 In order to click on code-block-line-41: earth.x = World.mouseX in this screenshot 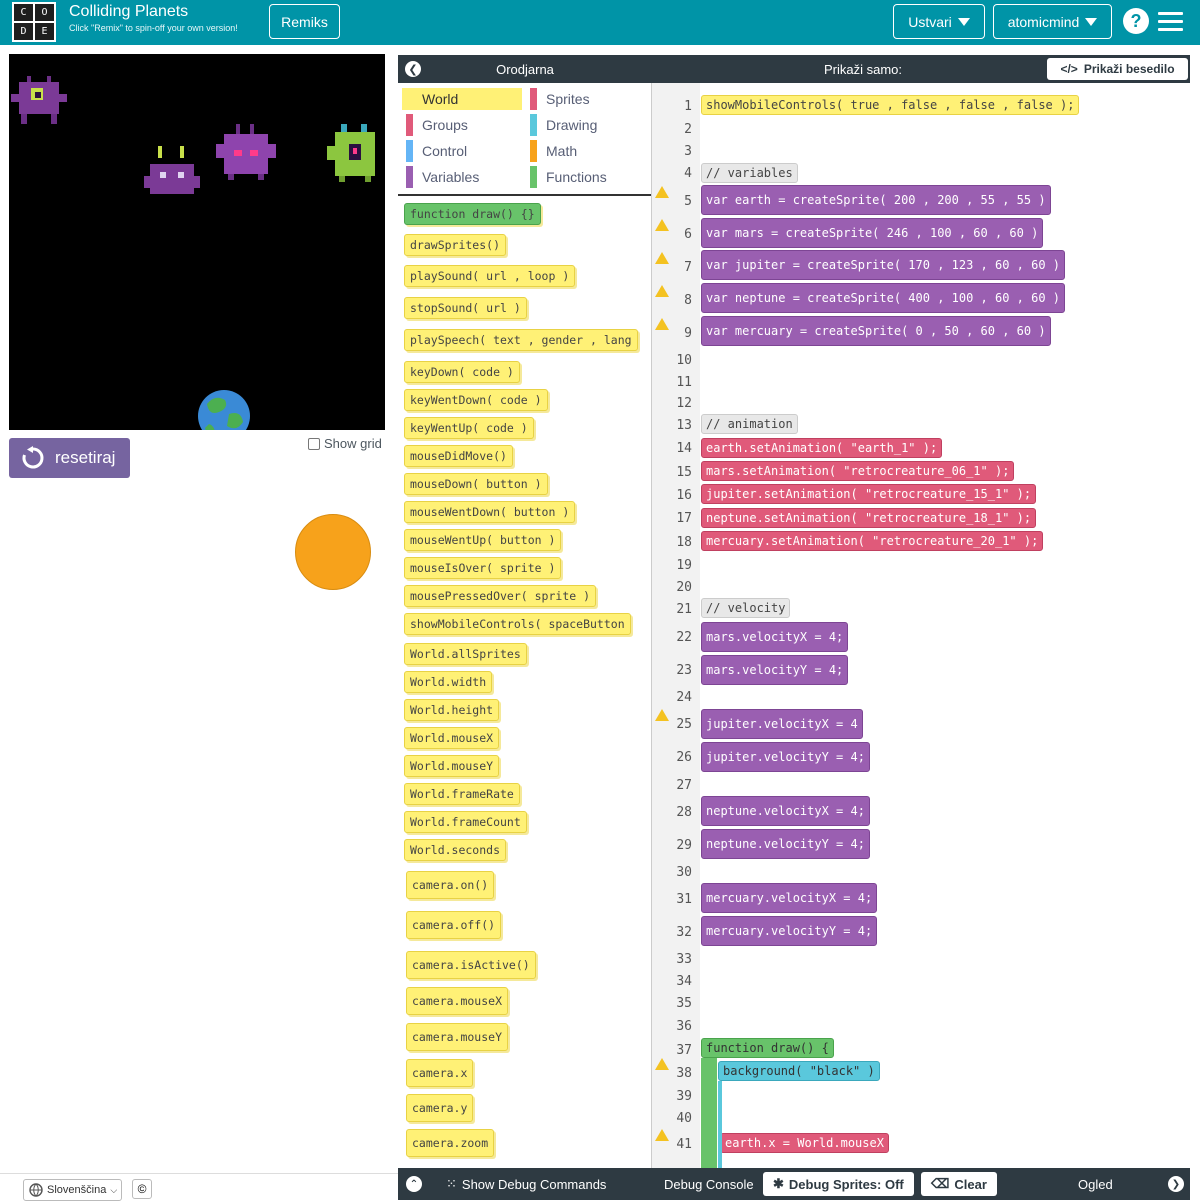, I will do `click(804, 1143)`.